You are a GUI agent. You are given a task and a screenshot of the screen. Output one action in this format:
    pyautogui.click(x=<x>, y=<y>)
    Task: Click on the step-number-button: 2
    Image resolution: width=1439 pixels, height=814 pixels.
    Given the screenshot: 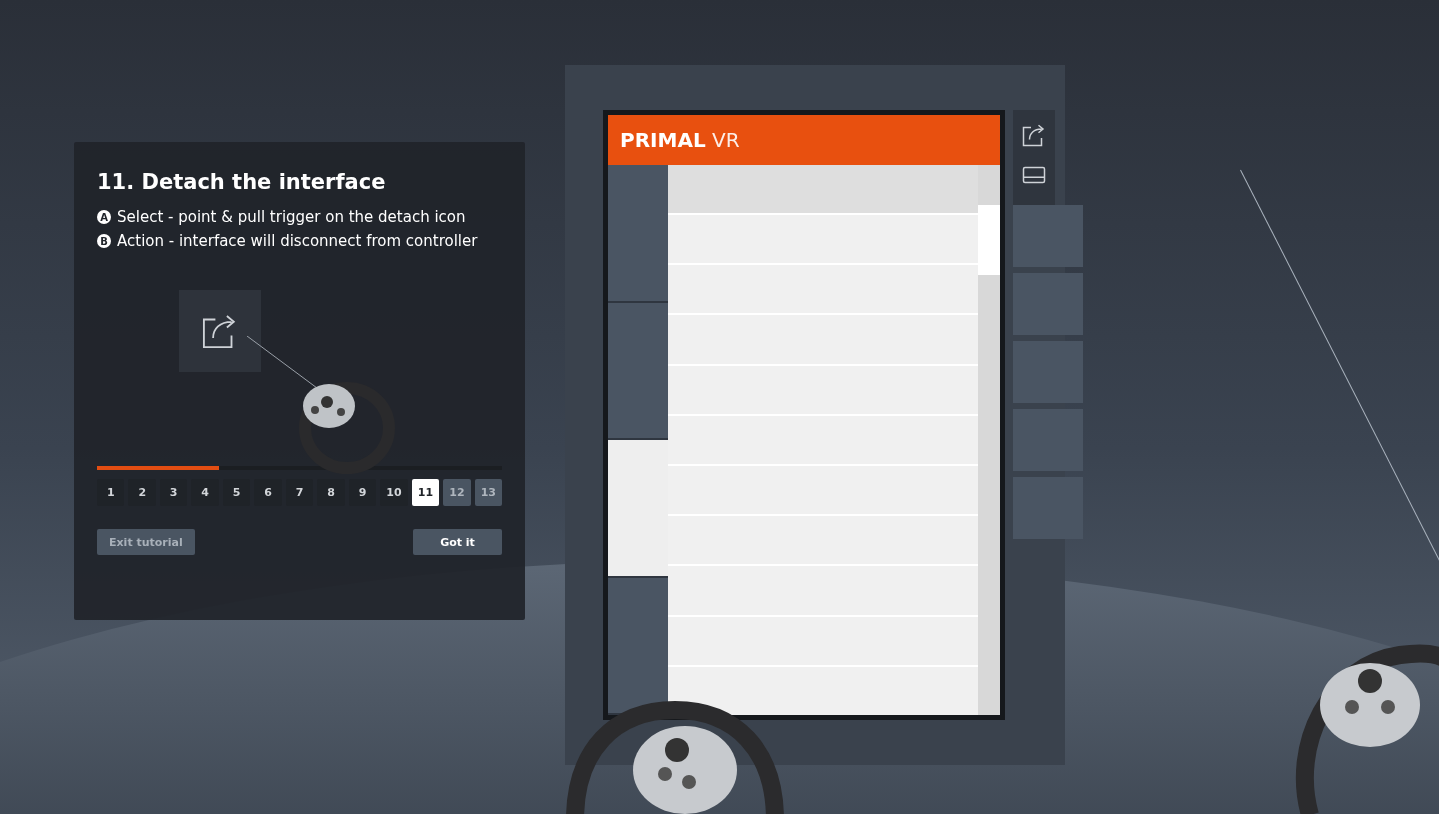 What is the action you would take?
    pyautogui.click(x=142, y=492)
    